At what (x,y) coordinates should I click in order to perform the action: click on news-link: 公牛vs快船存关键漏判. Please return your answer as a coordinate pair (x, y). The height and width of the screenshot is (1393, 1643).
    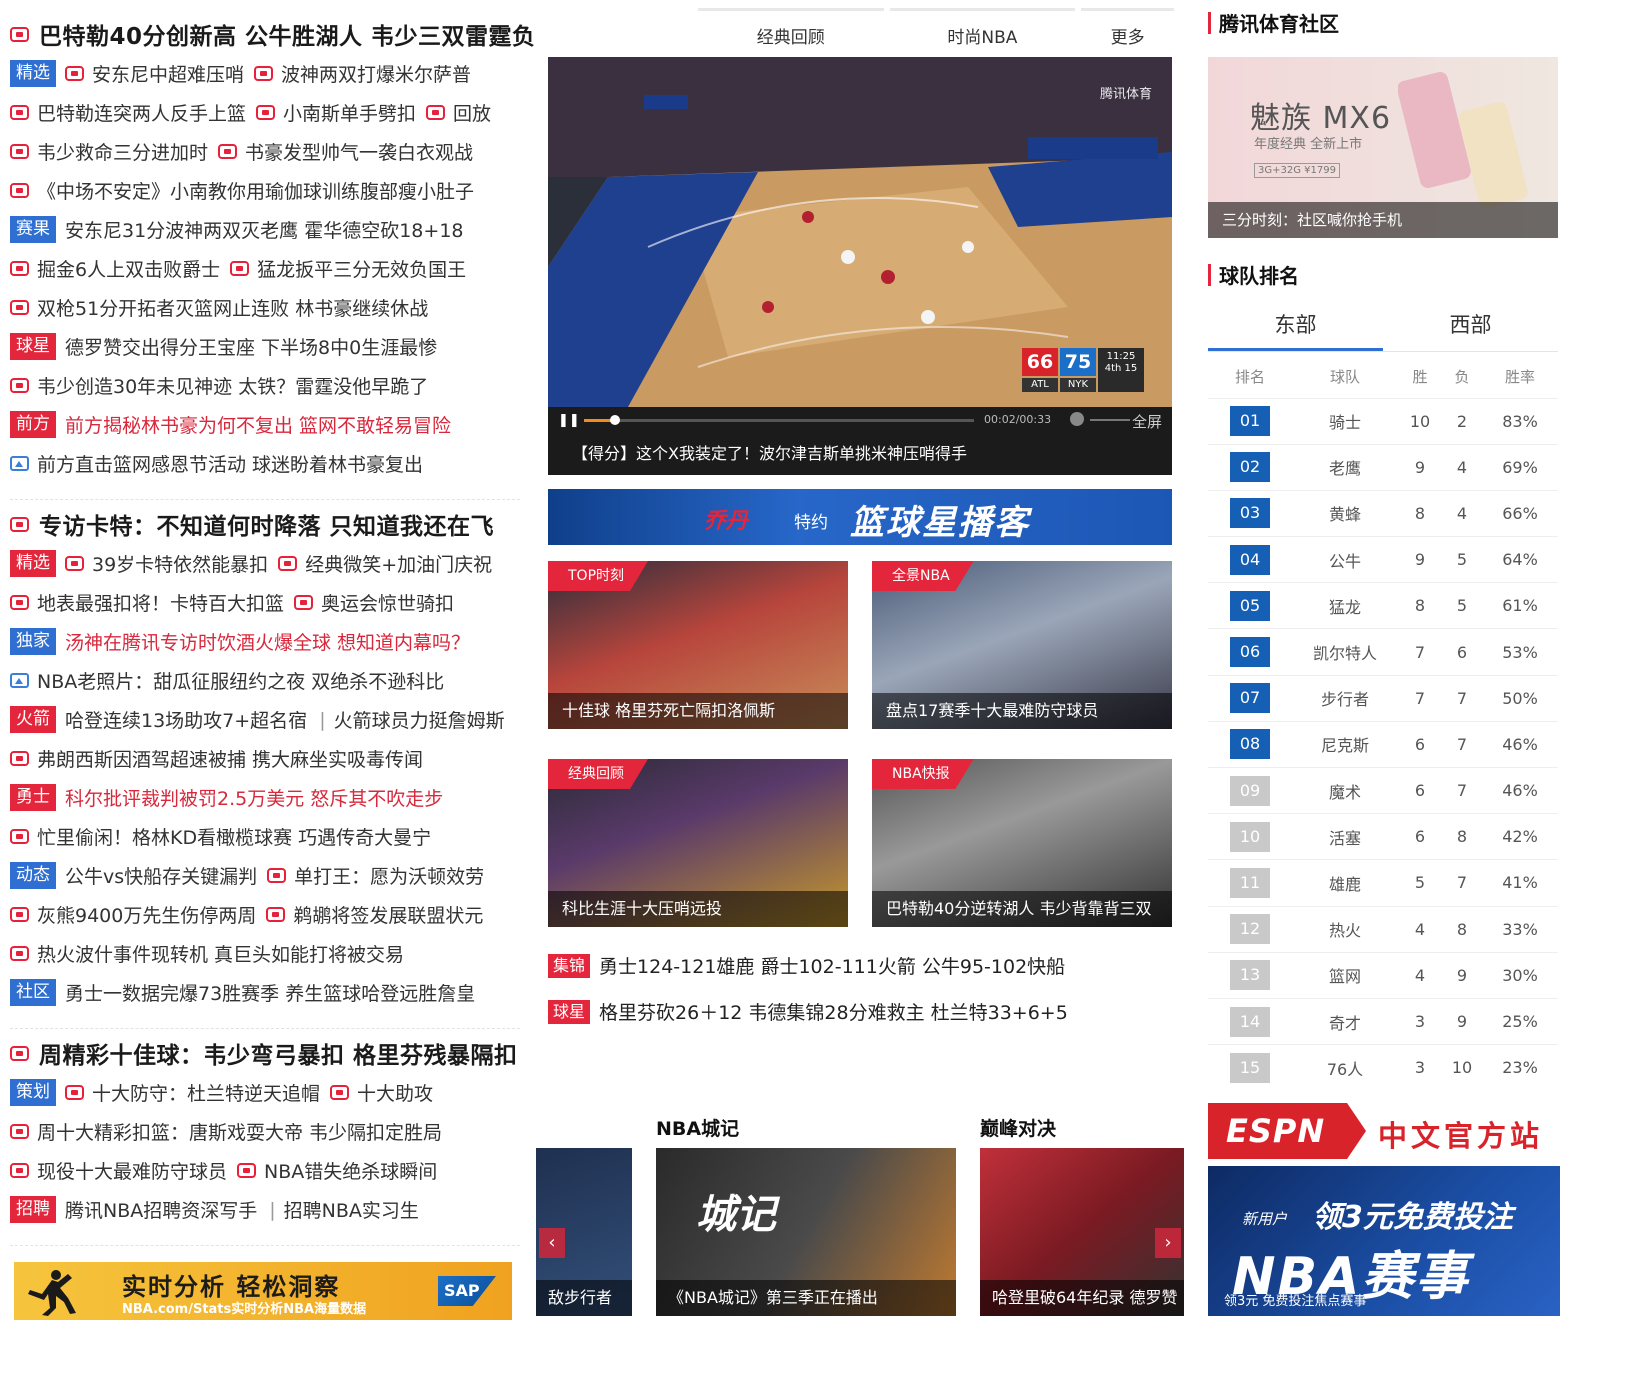
    Looking at the image, I should click on (161, 875).